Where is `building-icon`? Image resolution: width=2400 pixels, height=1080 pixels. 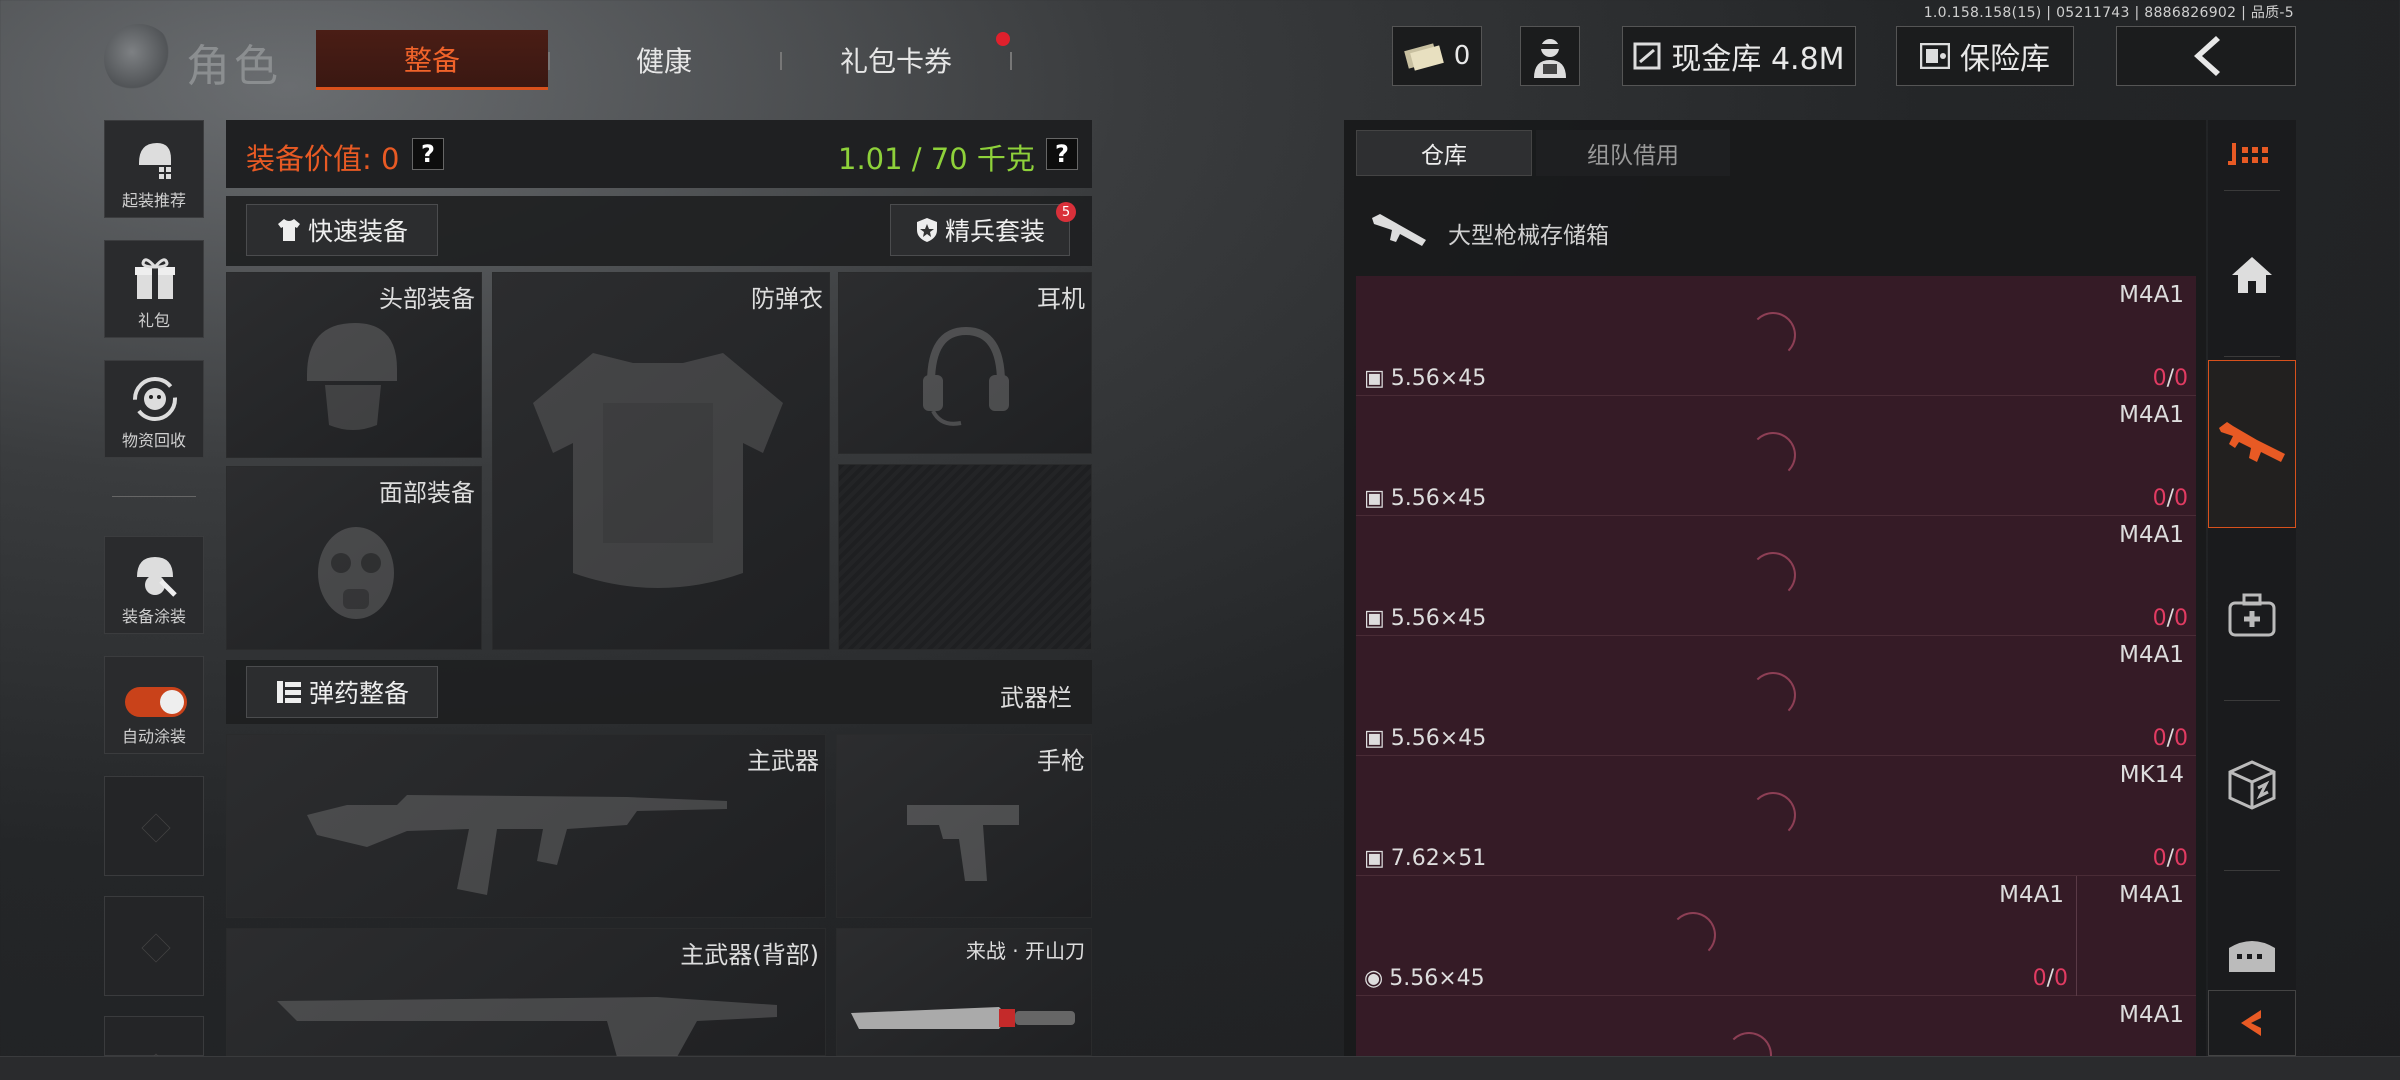 building-icon is located at coordinates (2252, 956).